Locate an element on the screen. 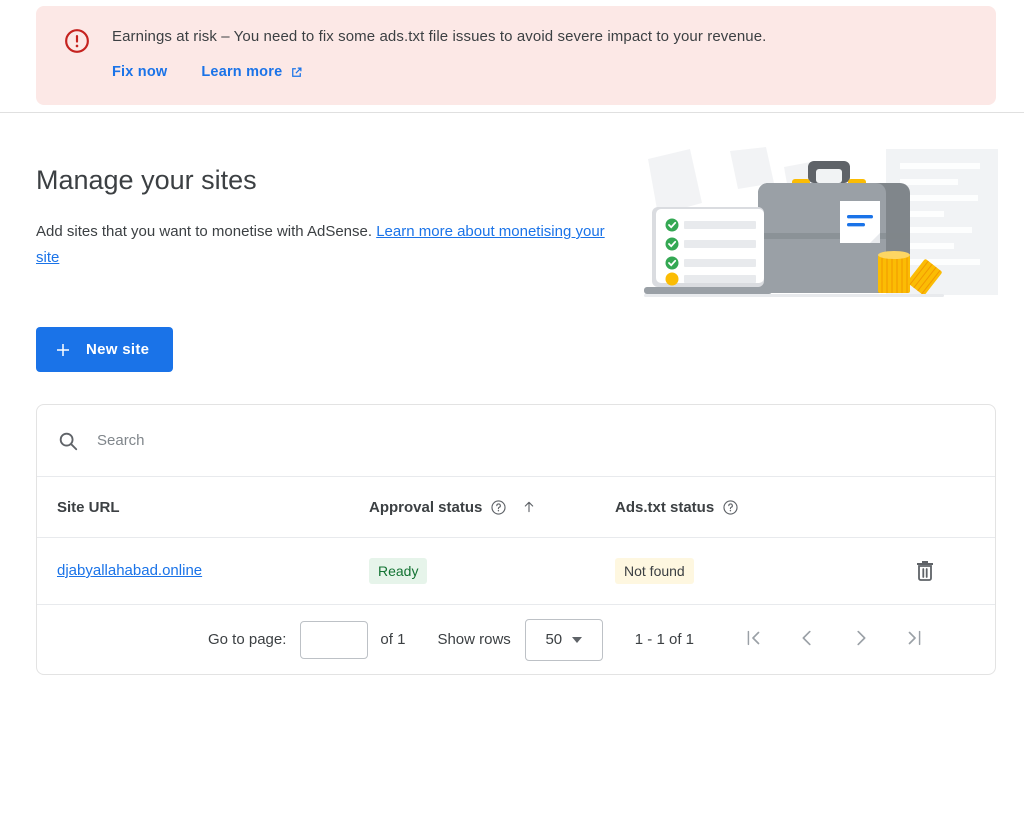 This screenshot has height=827, width=1024. status-badge-ads-txt: Not found is located at coordinates (654, 571).